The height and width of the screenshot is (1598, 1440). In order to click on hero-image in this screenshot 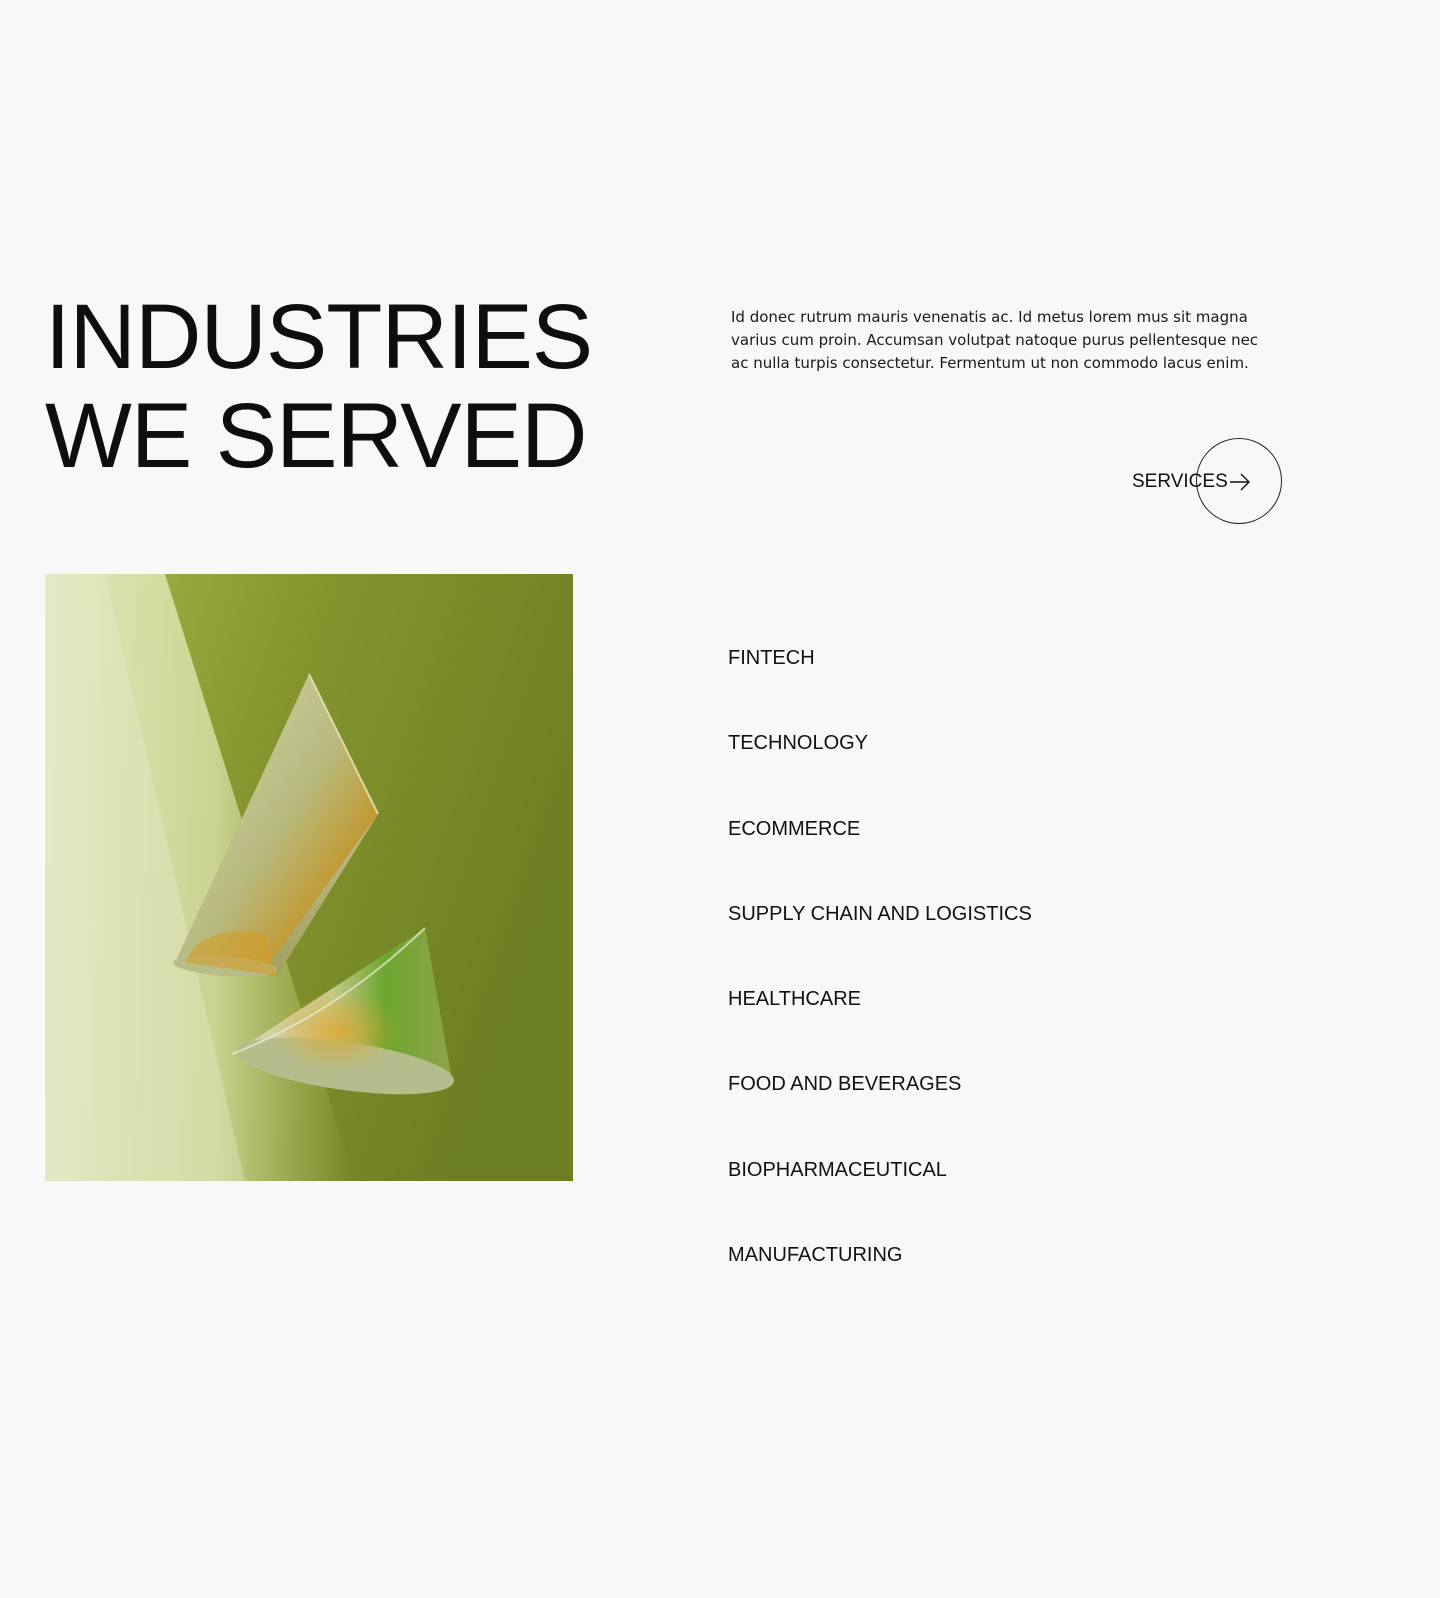, I will do `click(309, 877)`.